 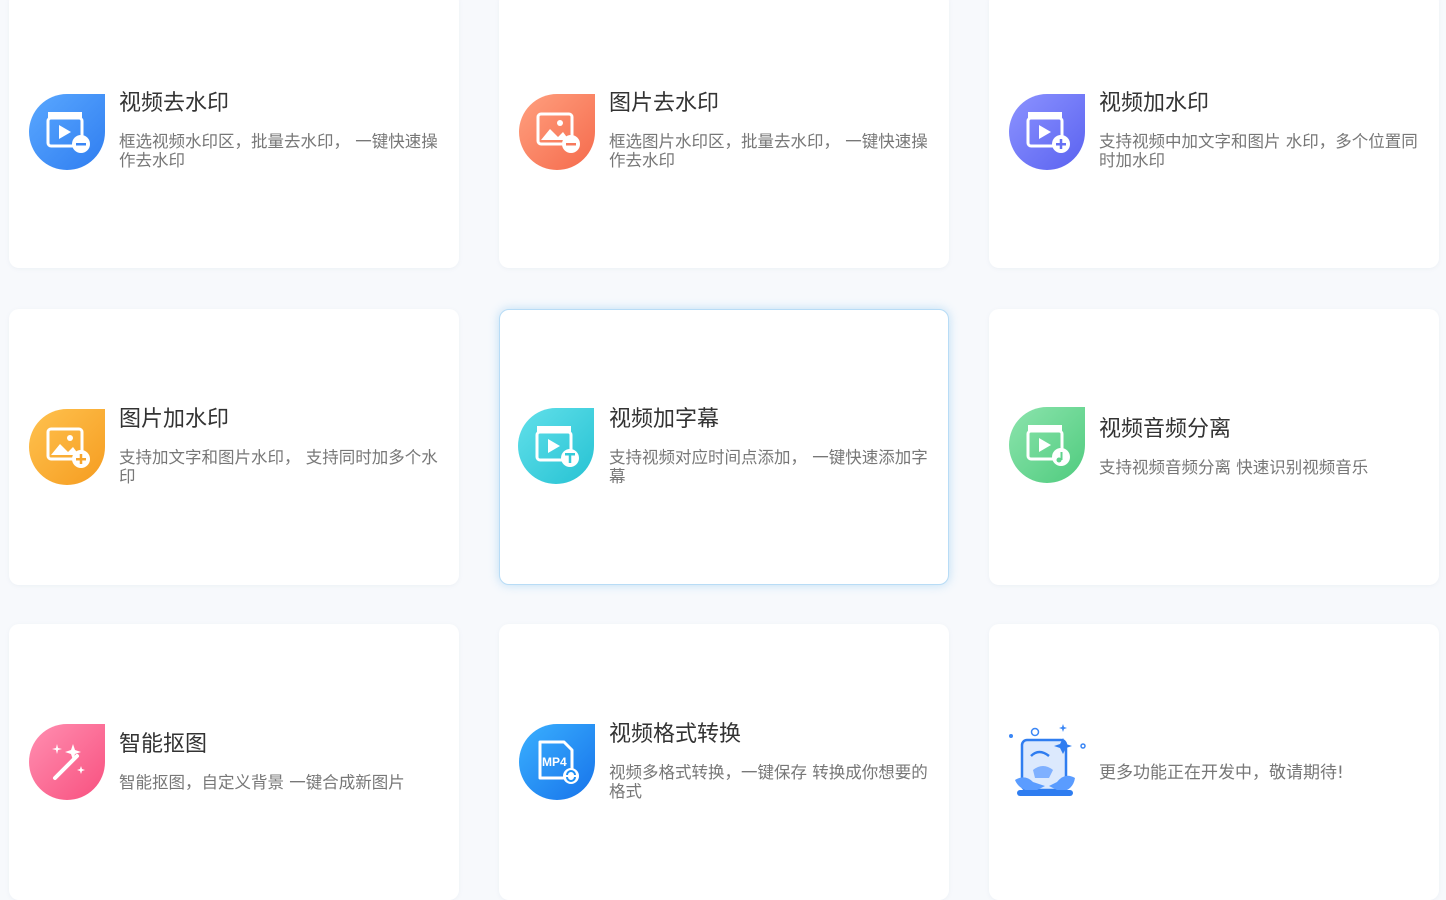 What do you see at coordinates (1047, 132) in the screenshot?
I see `video-add-watermark-icon` at bounding box center [1047, 132].